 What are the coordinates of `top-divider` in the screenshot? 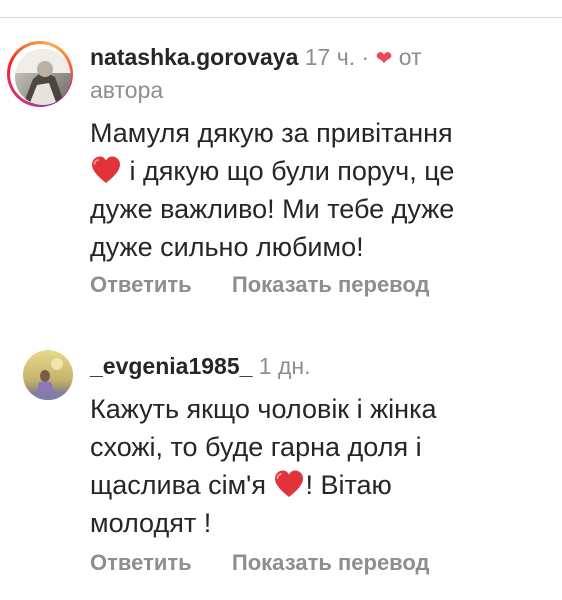 It's located at (281, 17).